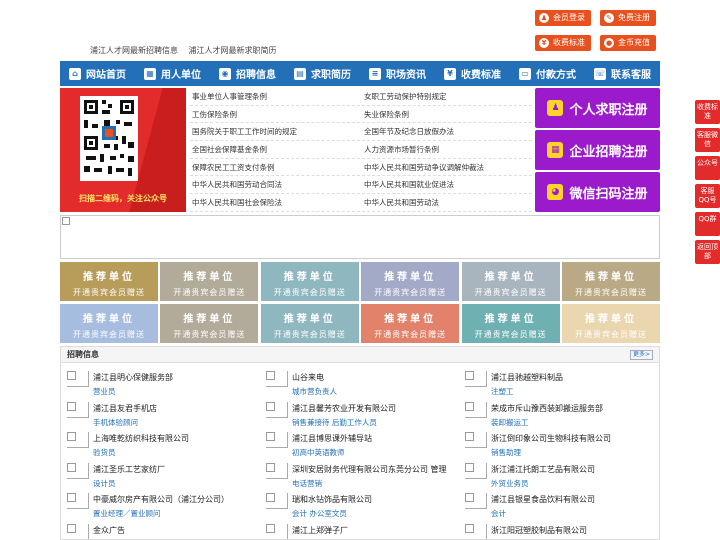  What do you see at coordinates (597, 150) in the screenshot?
I see `company-register-button: ▦ 企业招聘注册` at bounding box center [597, 150].